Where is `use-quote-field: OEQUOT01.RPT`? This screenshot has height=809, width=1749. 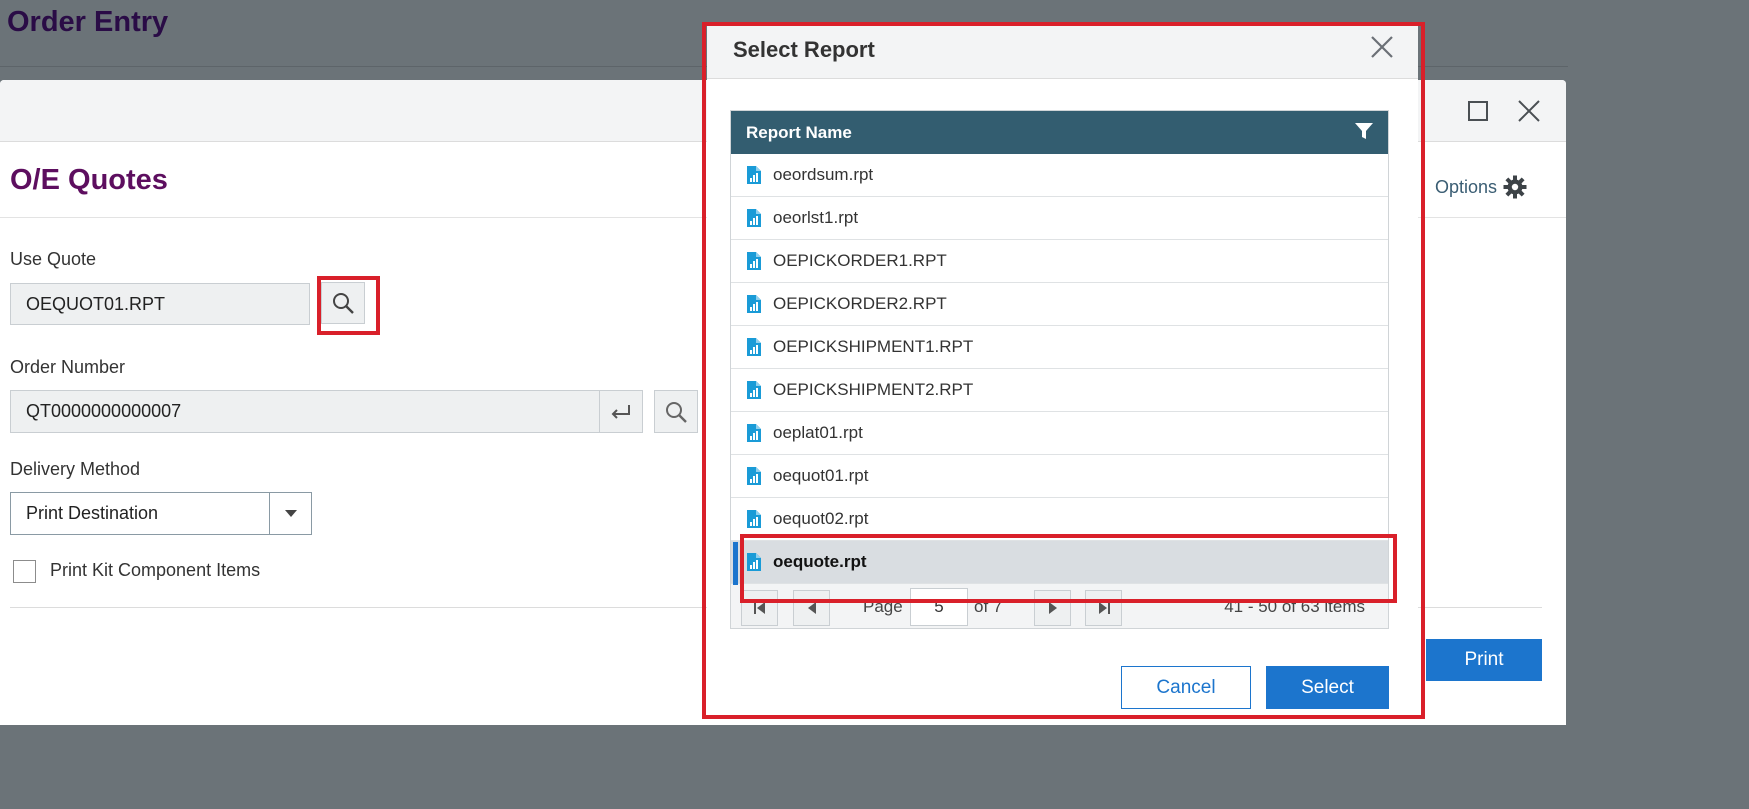
use-quote-field: OEQUOT01.RPT is located at coordinates (160, 304).